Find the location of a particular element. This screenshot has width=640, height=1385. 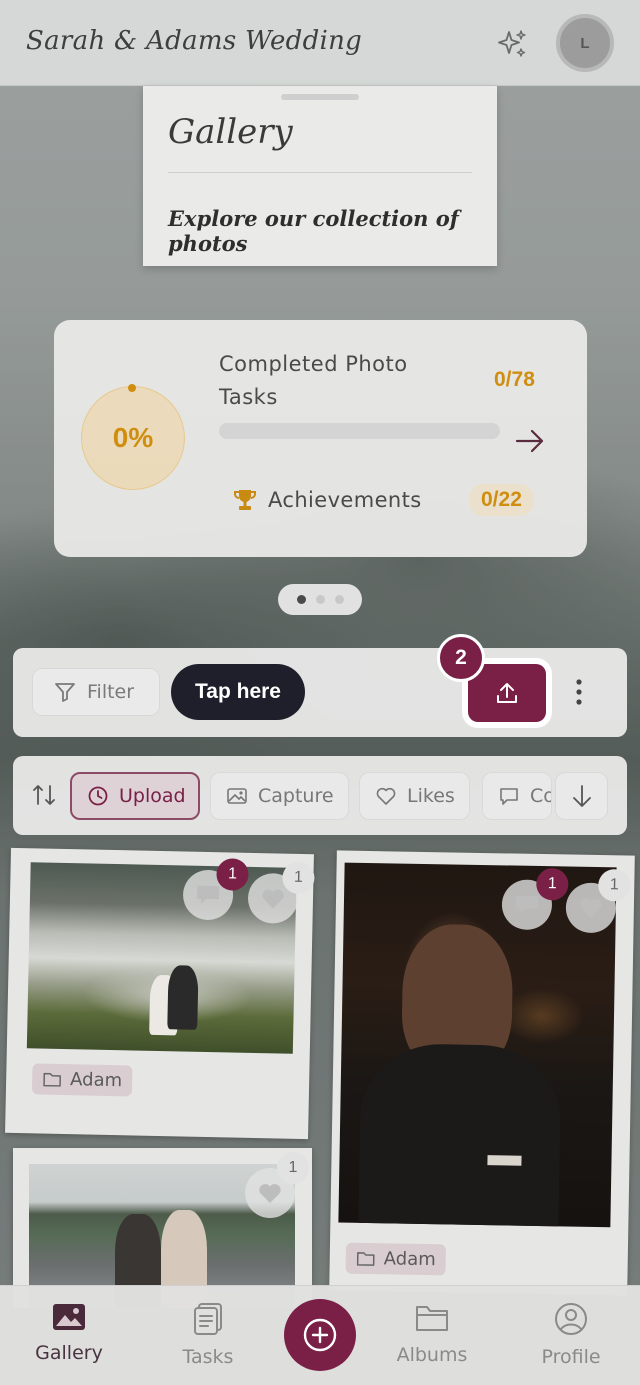

carousel-pager is located at coordinates (320, 599).